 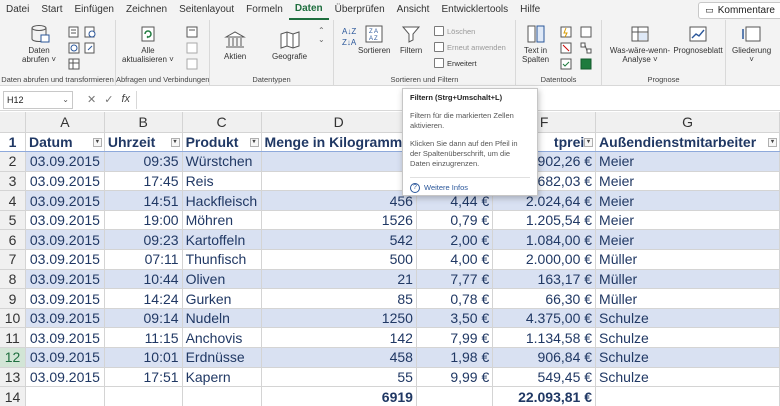 I want to click on outline-button: Gliederung ˅, so click(x=751, y=44).